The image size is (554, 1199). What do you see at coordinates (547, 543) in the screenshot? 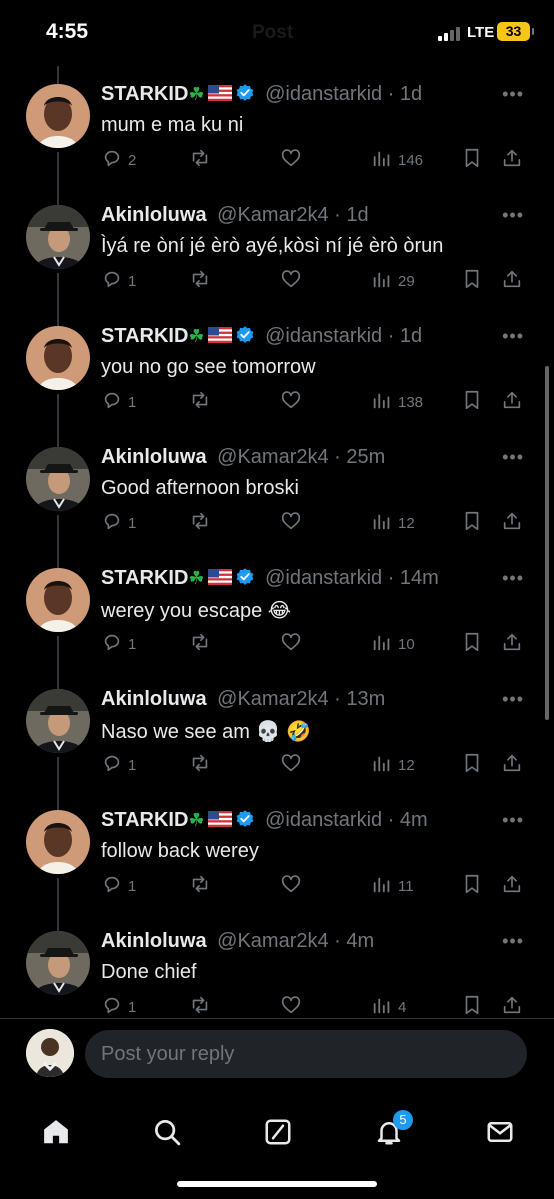
I see `scrollbar` at bounding box center [547, 543].